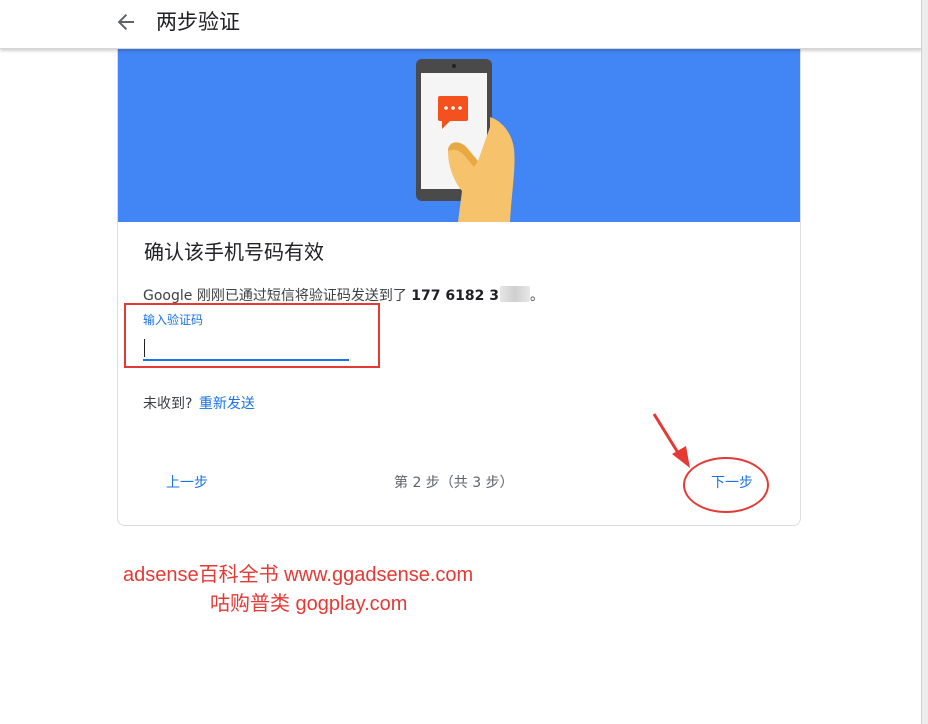 This screenshot has width=928, height=724. I want to click on watermark-line-1: adsense百科全书 www.ggadsense.com, so click(298, 575).